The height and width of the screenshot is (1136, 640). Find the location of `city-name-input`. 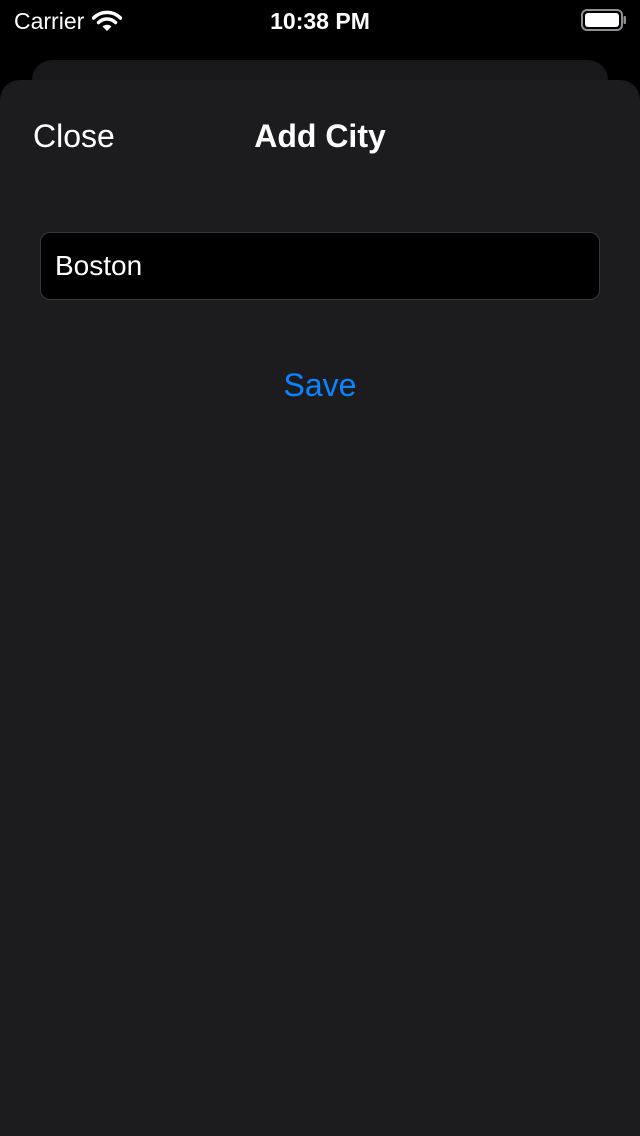

city-name-input is located at coordinates (320, 266).